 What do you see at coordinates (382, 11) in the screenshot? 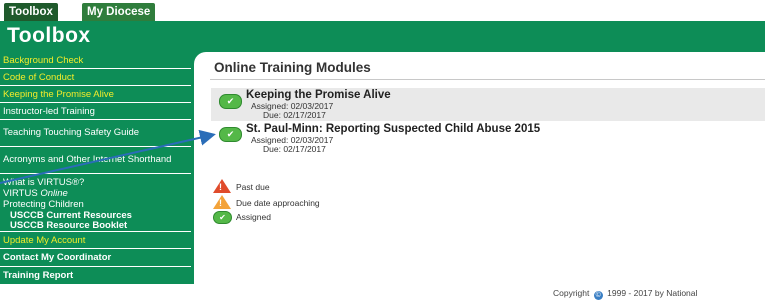
I see `tab-bar: Toolbox My Diocese` at bounding box center [382, 11].